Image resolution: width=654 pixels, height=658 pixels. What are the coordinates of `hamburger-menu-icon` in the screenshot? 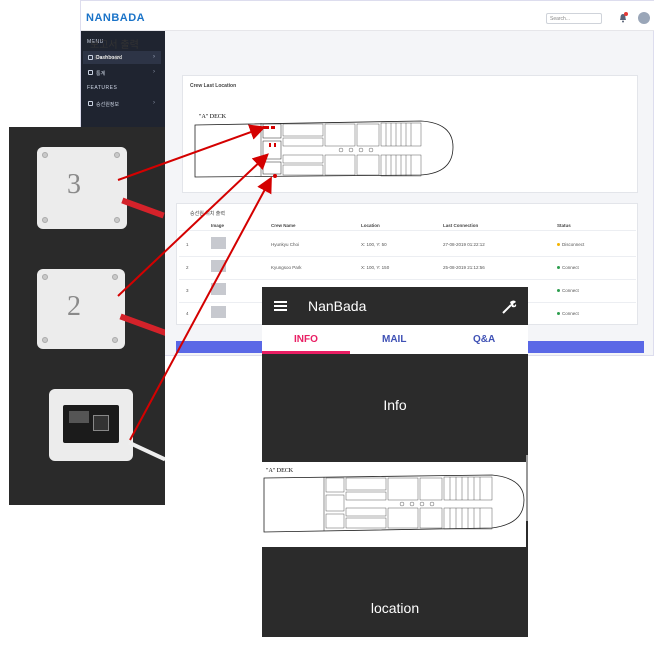 It's located at (280, 306).